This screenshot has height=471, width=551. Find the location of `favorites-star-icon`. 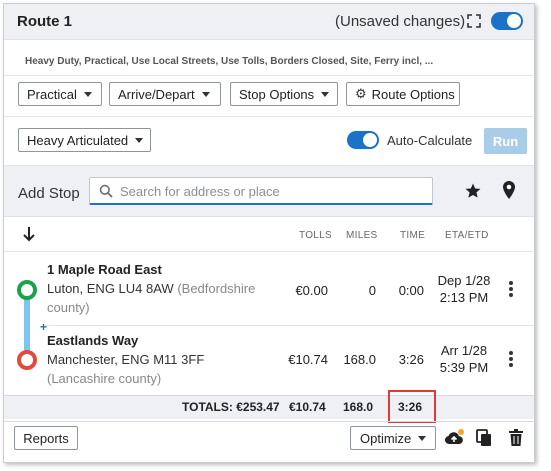

favorites-star-icon is located at coordinates (473, 191).